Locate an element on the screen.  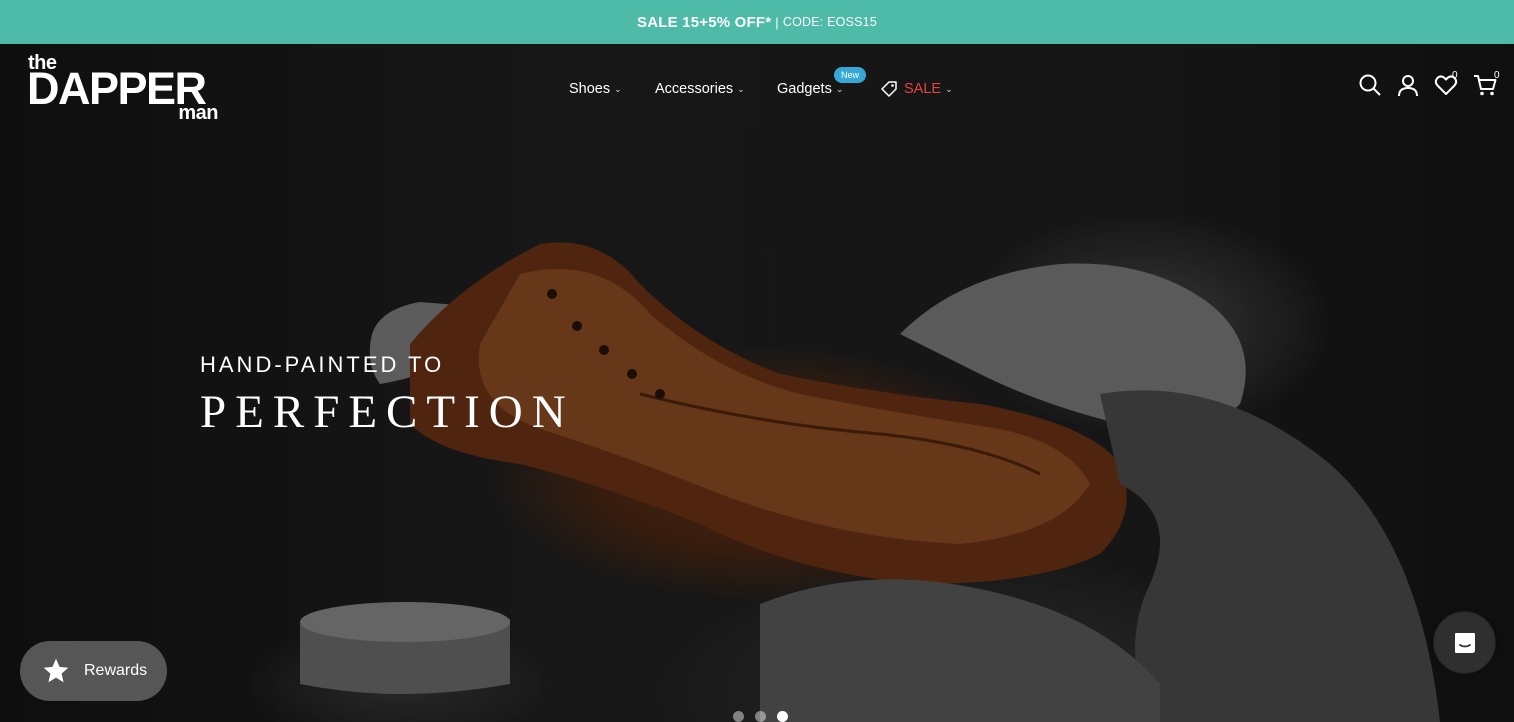
wishlist-count: 0 is located at coordinates (1455, 75).